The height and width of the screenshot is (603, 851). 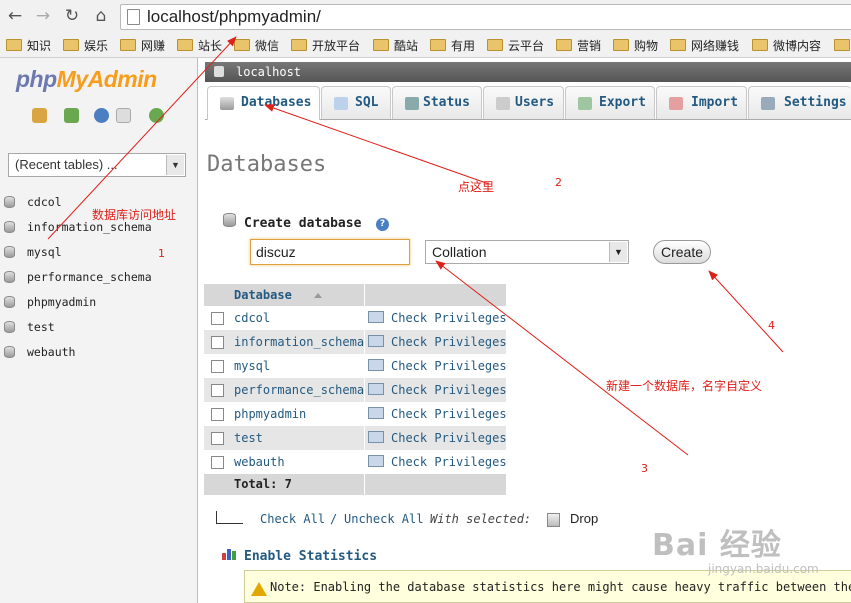 I want to click on tab-export: Export, so click(x=610, y=102).